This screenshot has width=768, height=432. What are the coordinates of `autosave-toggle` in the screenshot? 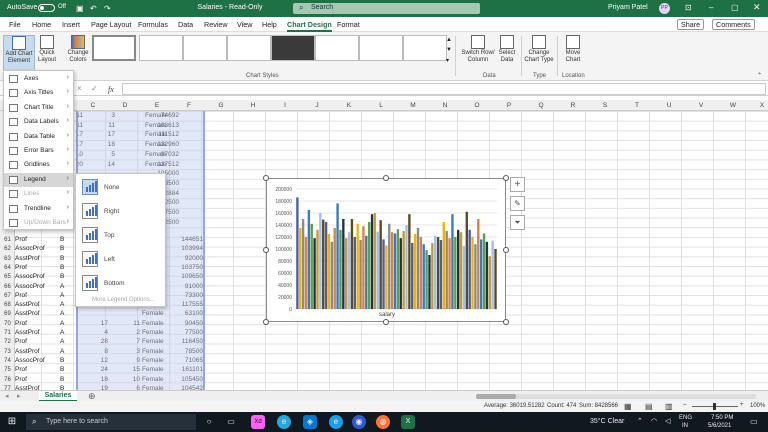 It's located at (46, 8).